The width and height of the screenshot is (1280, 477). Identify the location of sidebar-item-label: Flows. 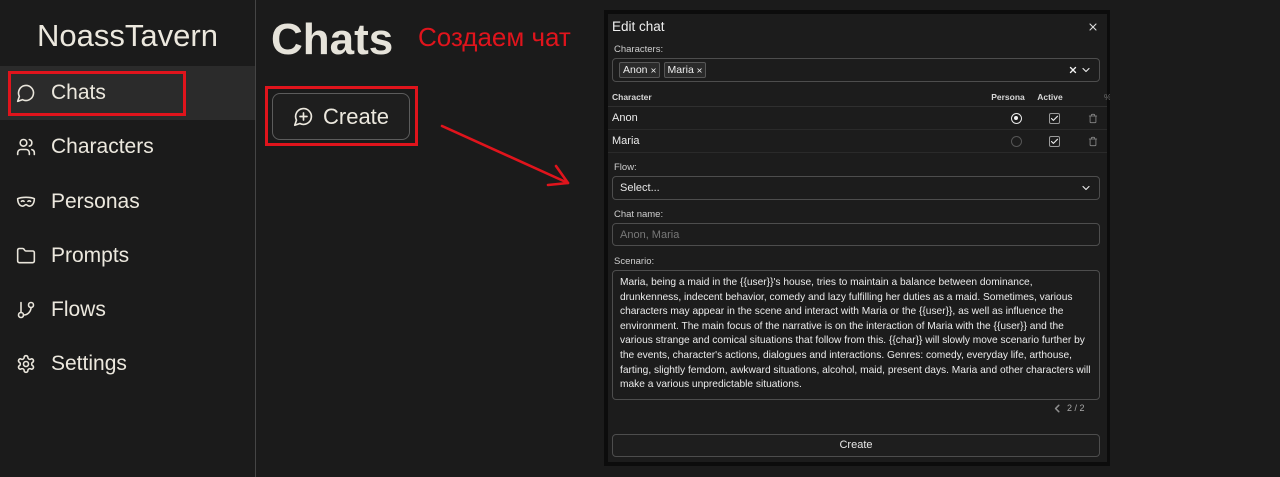
(78, 309).